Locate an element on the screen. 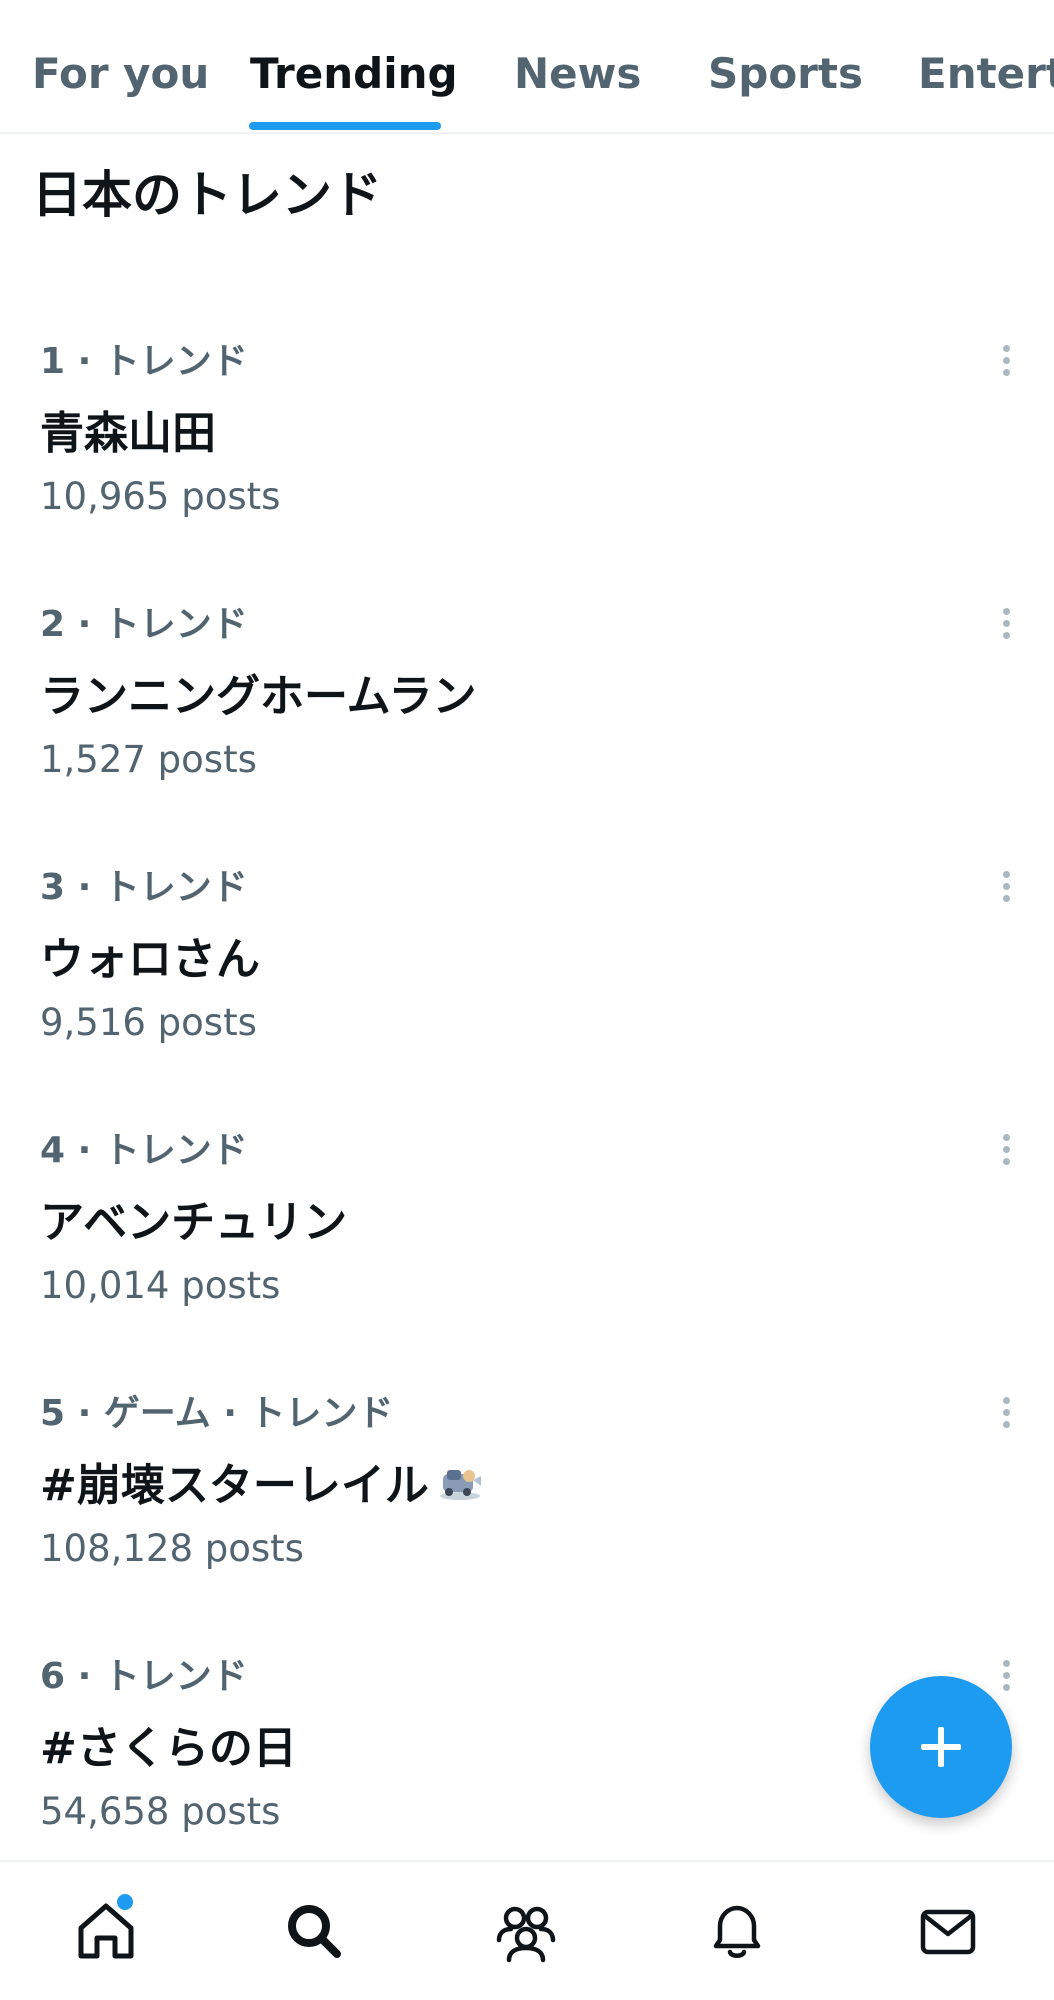 This screenshot has height=2000, width=1054. tab-entertainment: Entertainment is located at coordinates (986, 74).